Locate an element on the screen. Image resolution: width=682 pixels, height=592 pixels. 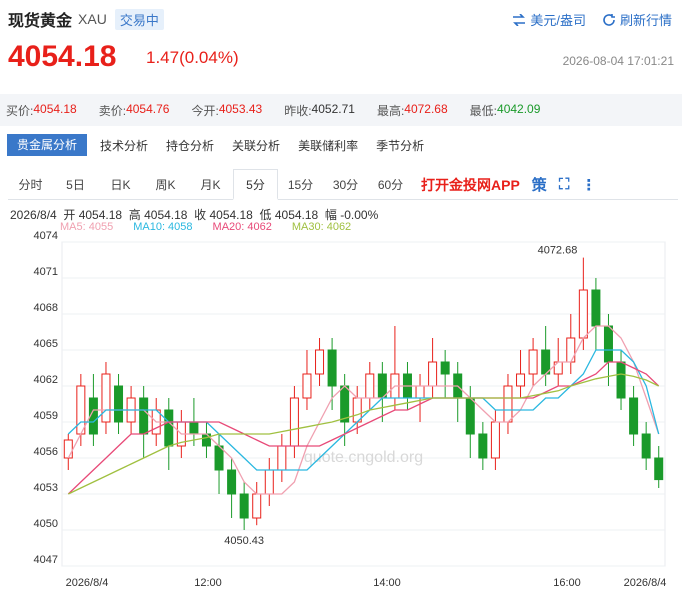
low-label: 4050.43 is located at coordinates (244, 541).